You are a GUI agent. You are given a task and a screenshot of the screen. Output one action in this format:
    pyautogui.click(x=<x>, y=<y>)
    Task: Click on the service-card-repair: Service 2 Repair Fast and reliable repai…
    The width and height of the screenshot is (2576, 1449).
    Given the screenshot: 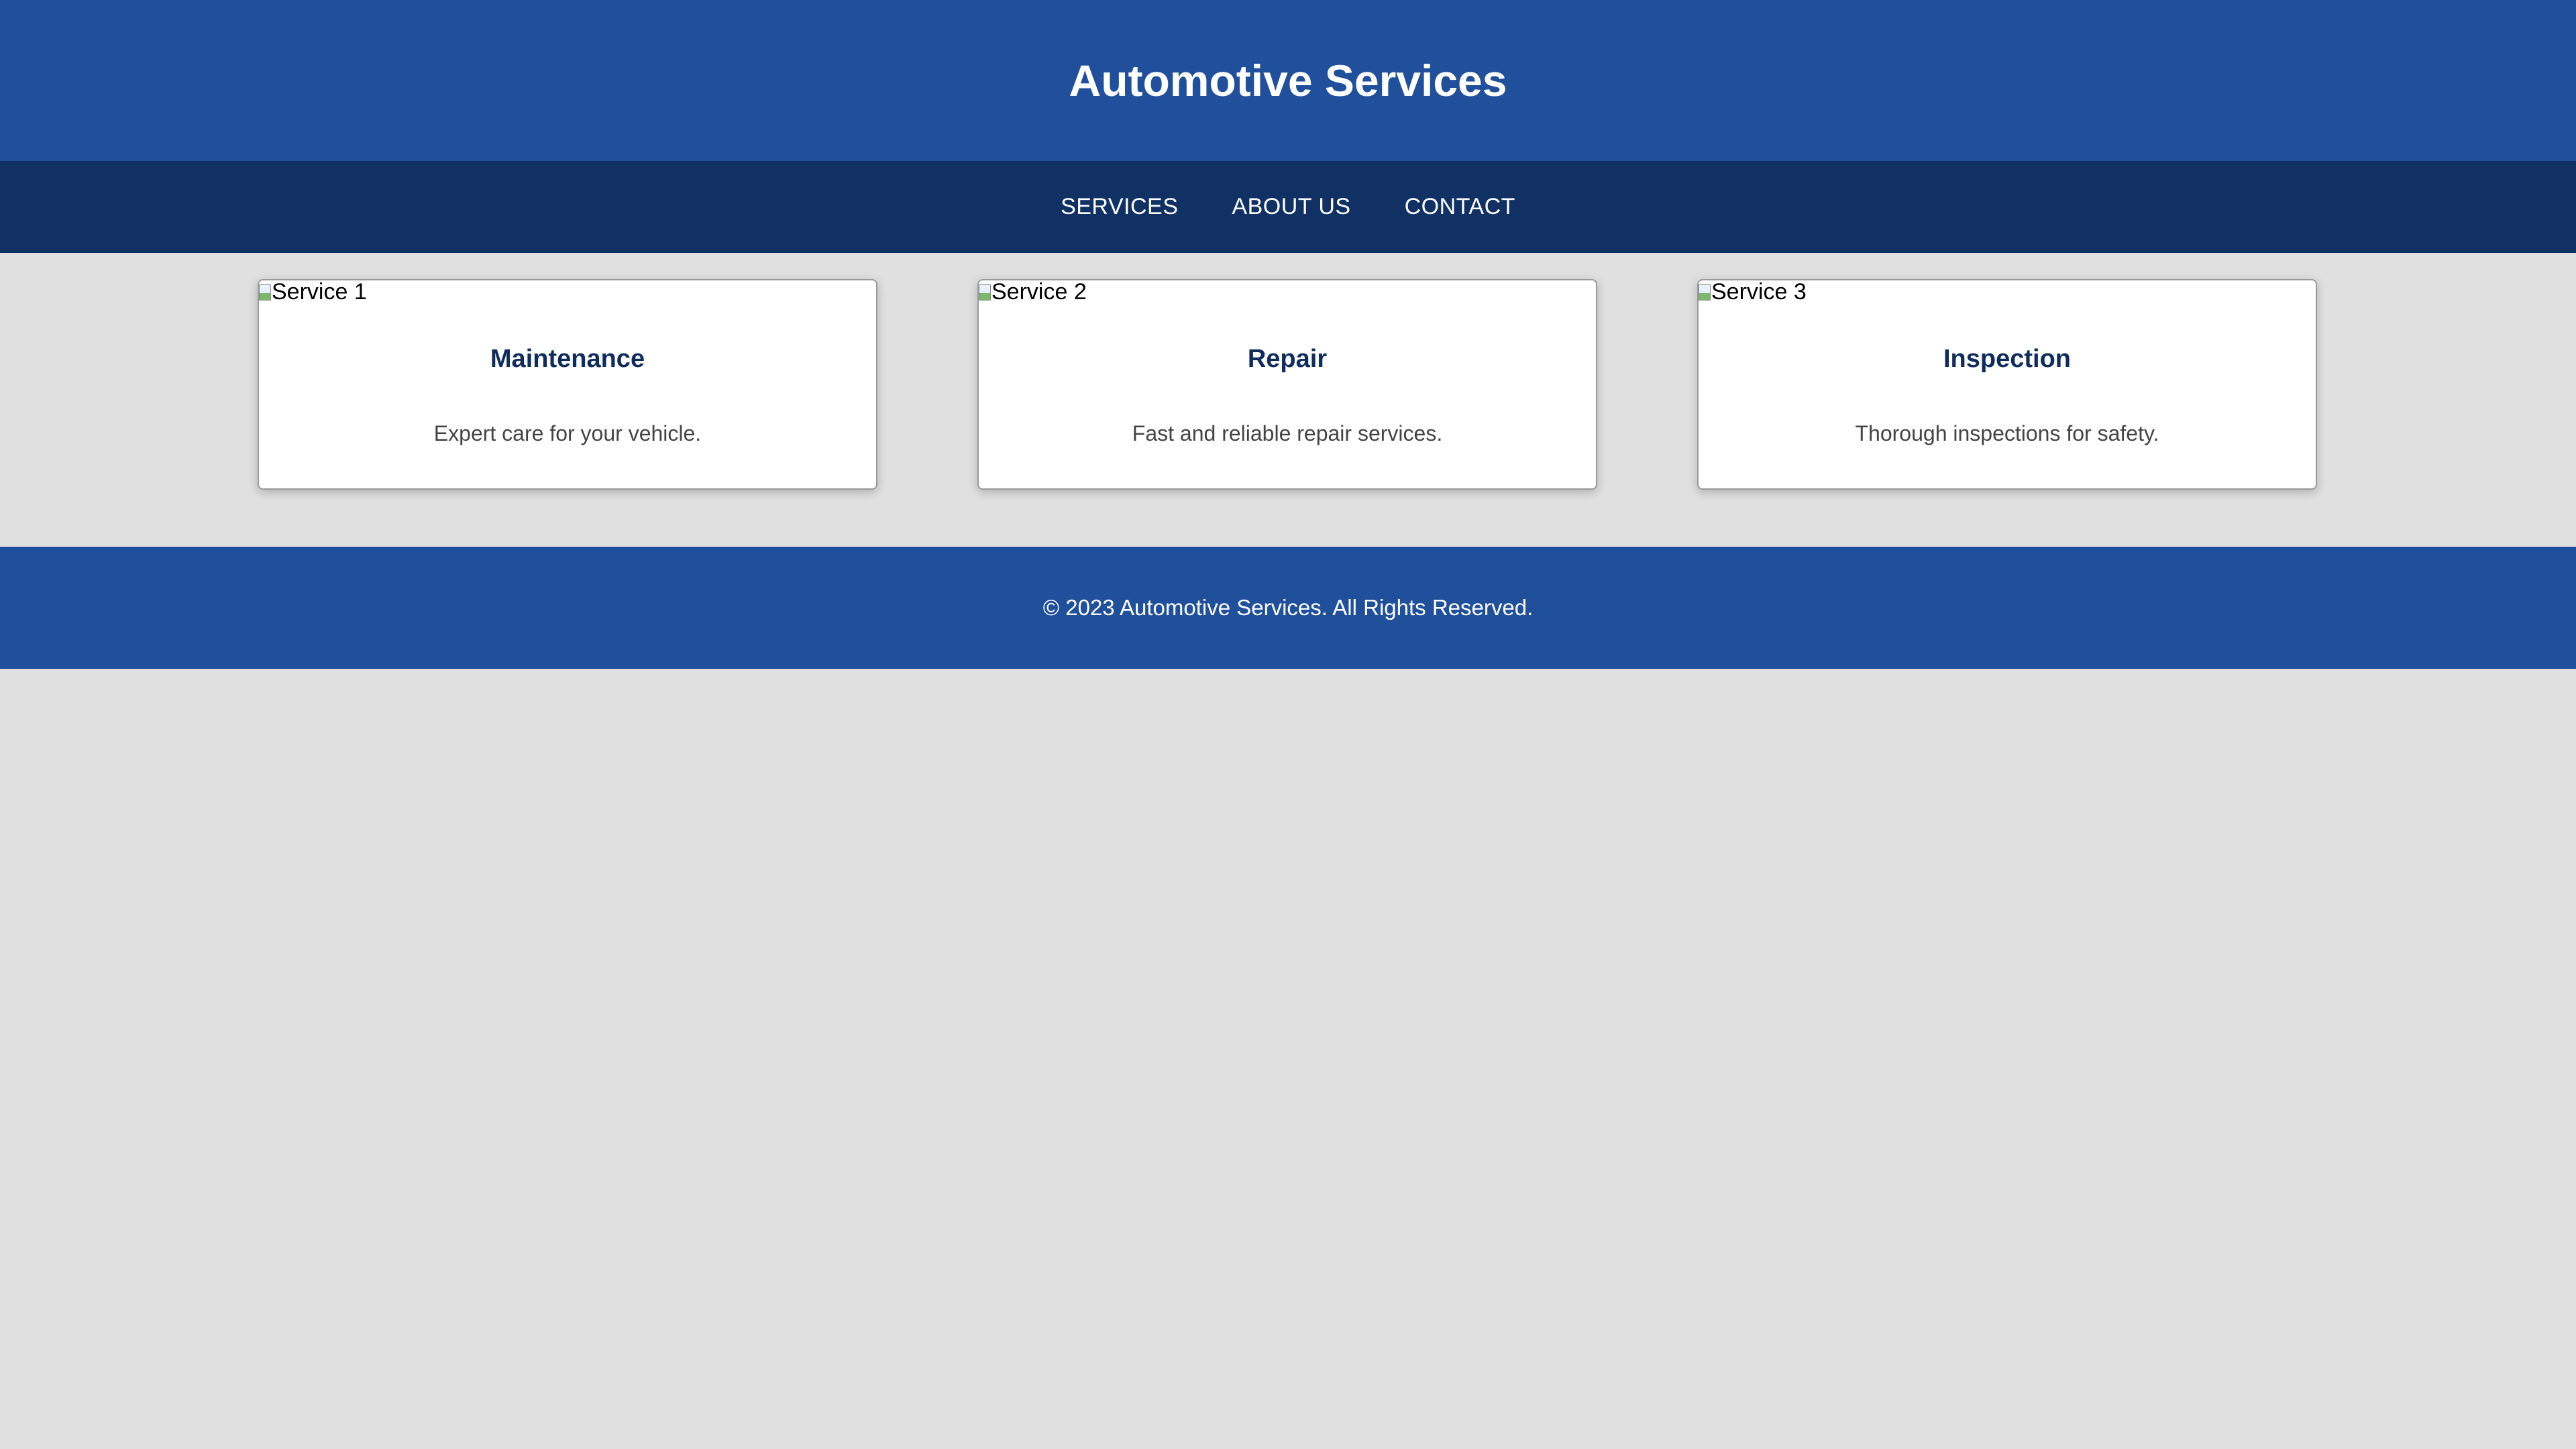 What is the action you would take?
    pyautogui.click(x=1287, y=384)
    